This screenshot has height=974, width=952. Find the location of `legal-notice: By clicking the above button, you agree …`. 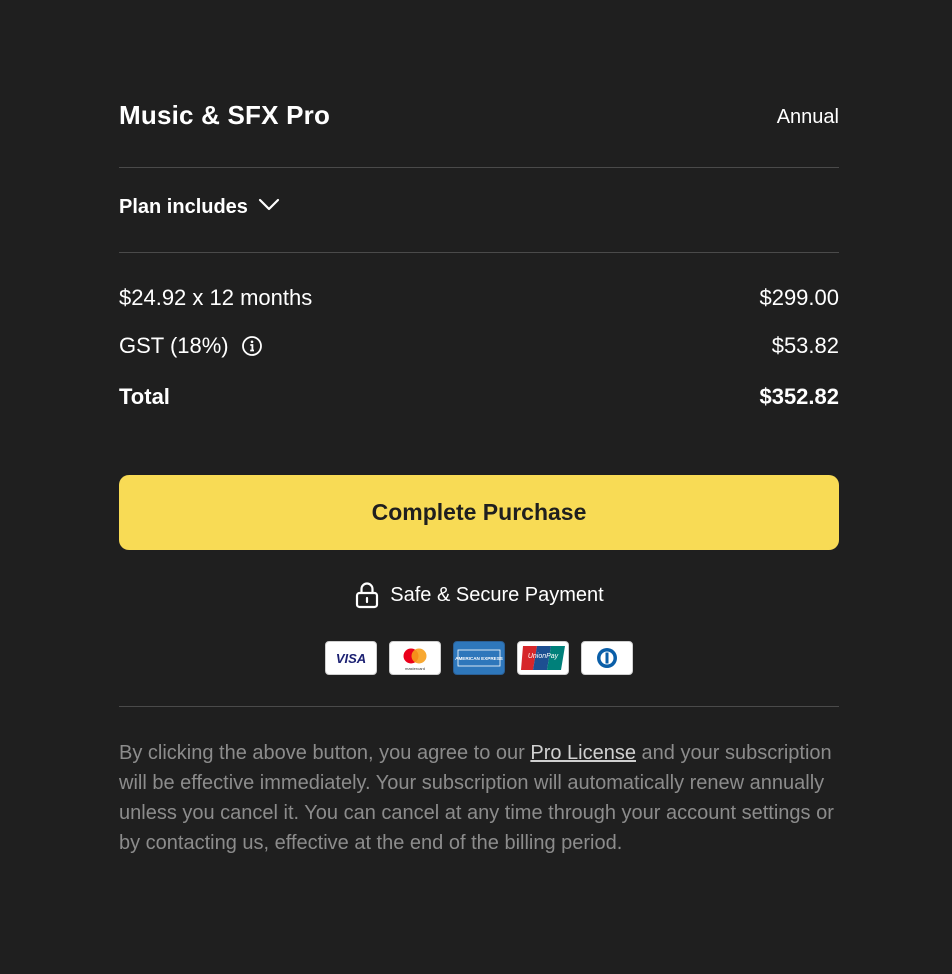

legal-notice: By clicking the above button, you agree … is located at coordinates (479, 798).